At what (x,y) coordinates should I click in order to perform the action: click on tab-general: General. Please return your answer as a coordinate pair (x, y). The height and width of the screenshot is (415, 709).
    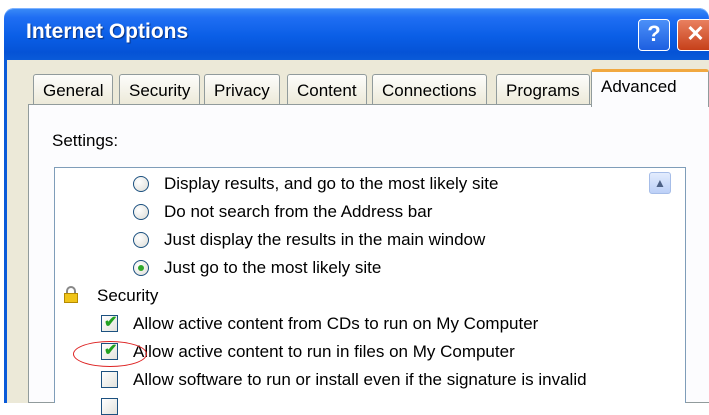
    Looking at the image, I should click on (73, 89).